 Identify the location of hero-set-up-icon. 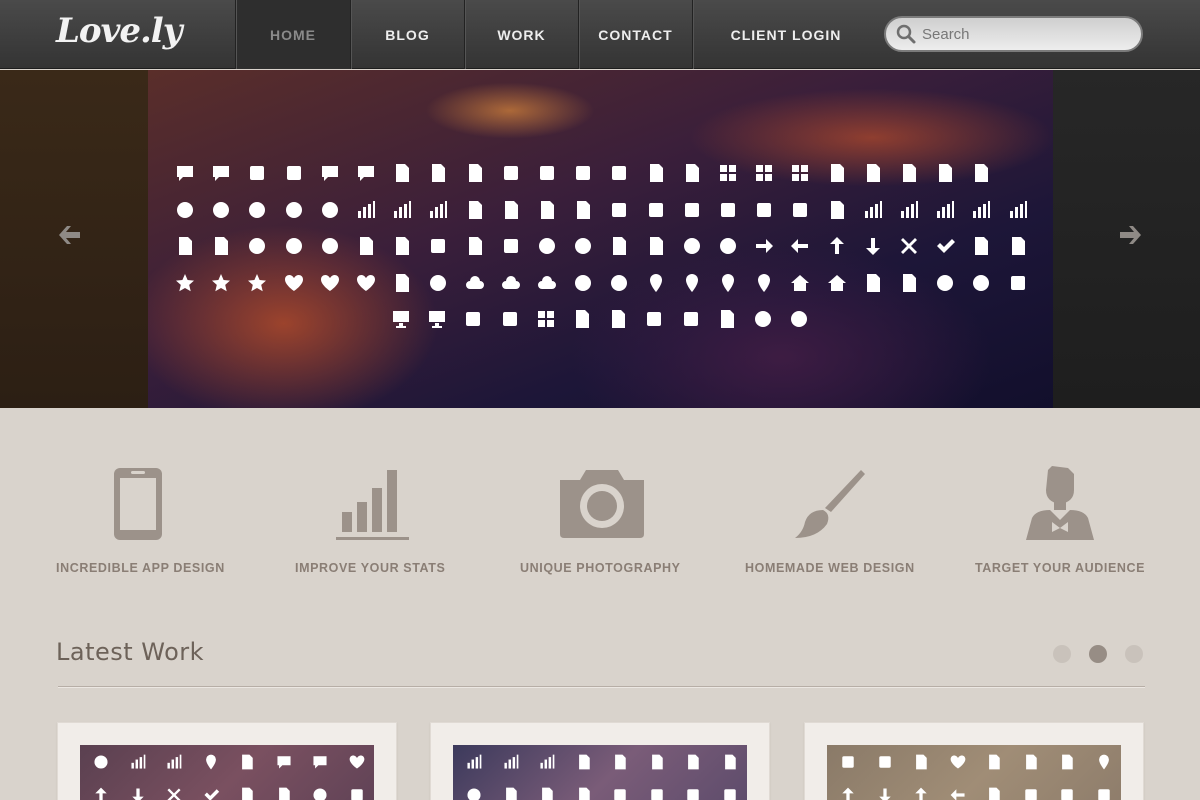
(836, 245).